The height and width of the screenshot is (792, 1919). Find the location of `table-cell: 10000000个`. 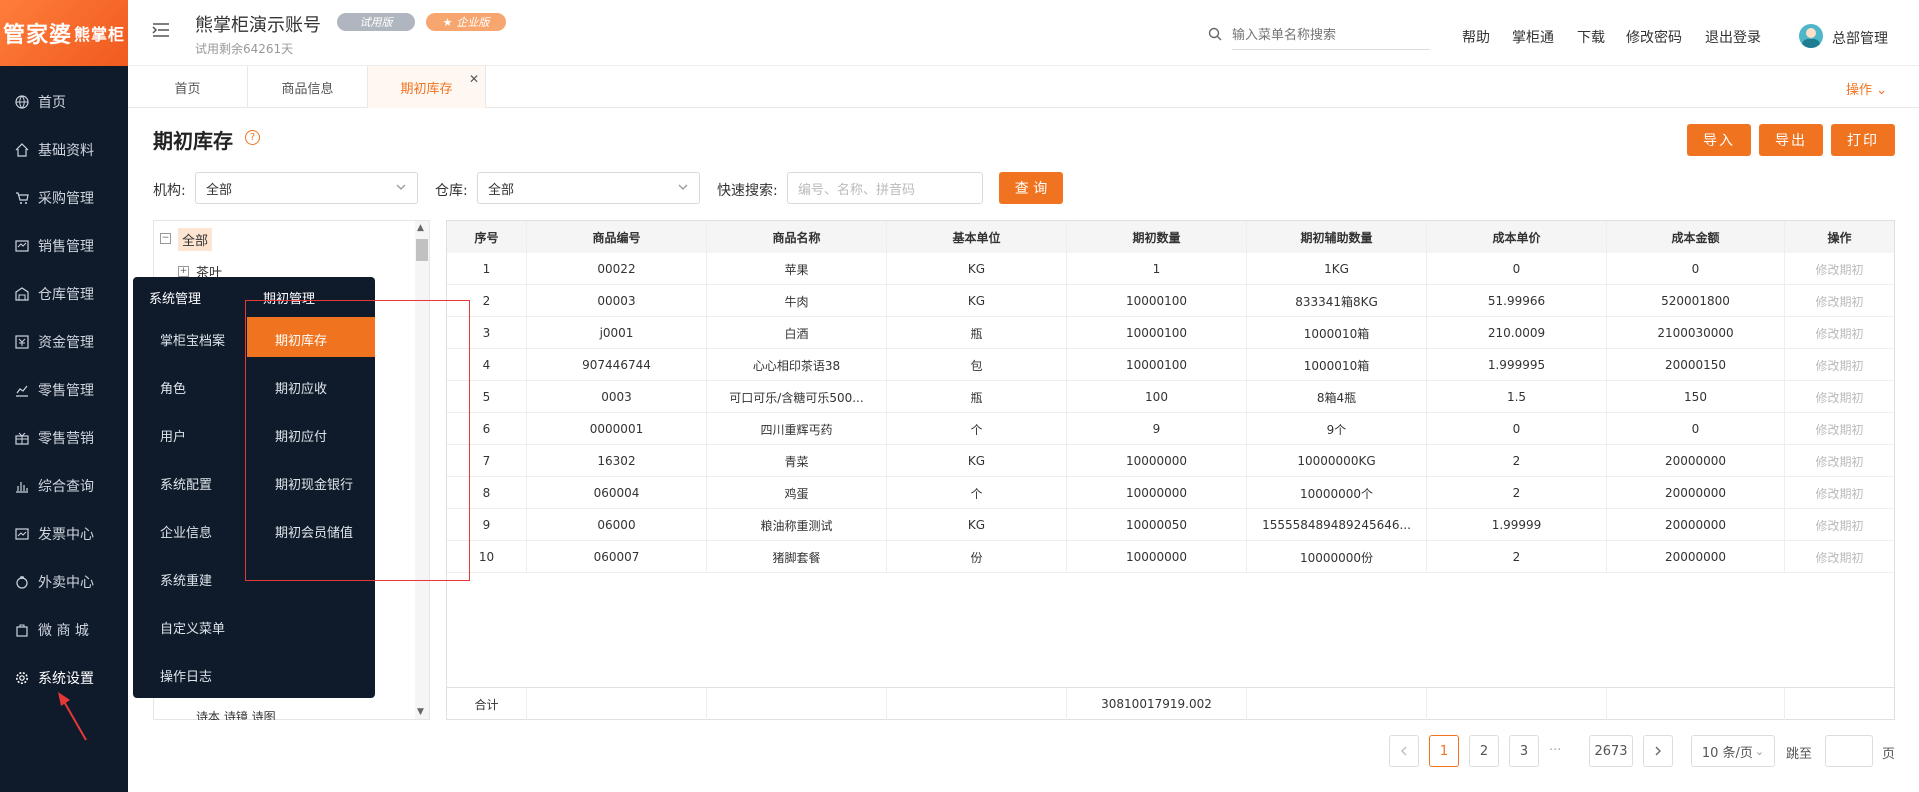

table-cell: 10000000个 is located at coordinates (1337, 493).